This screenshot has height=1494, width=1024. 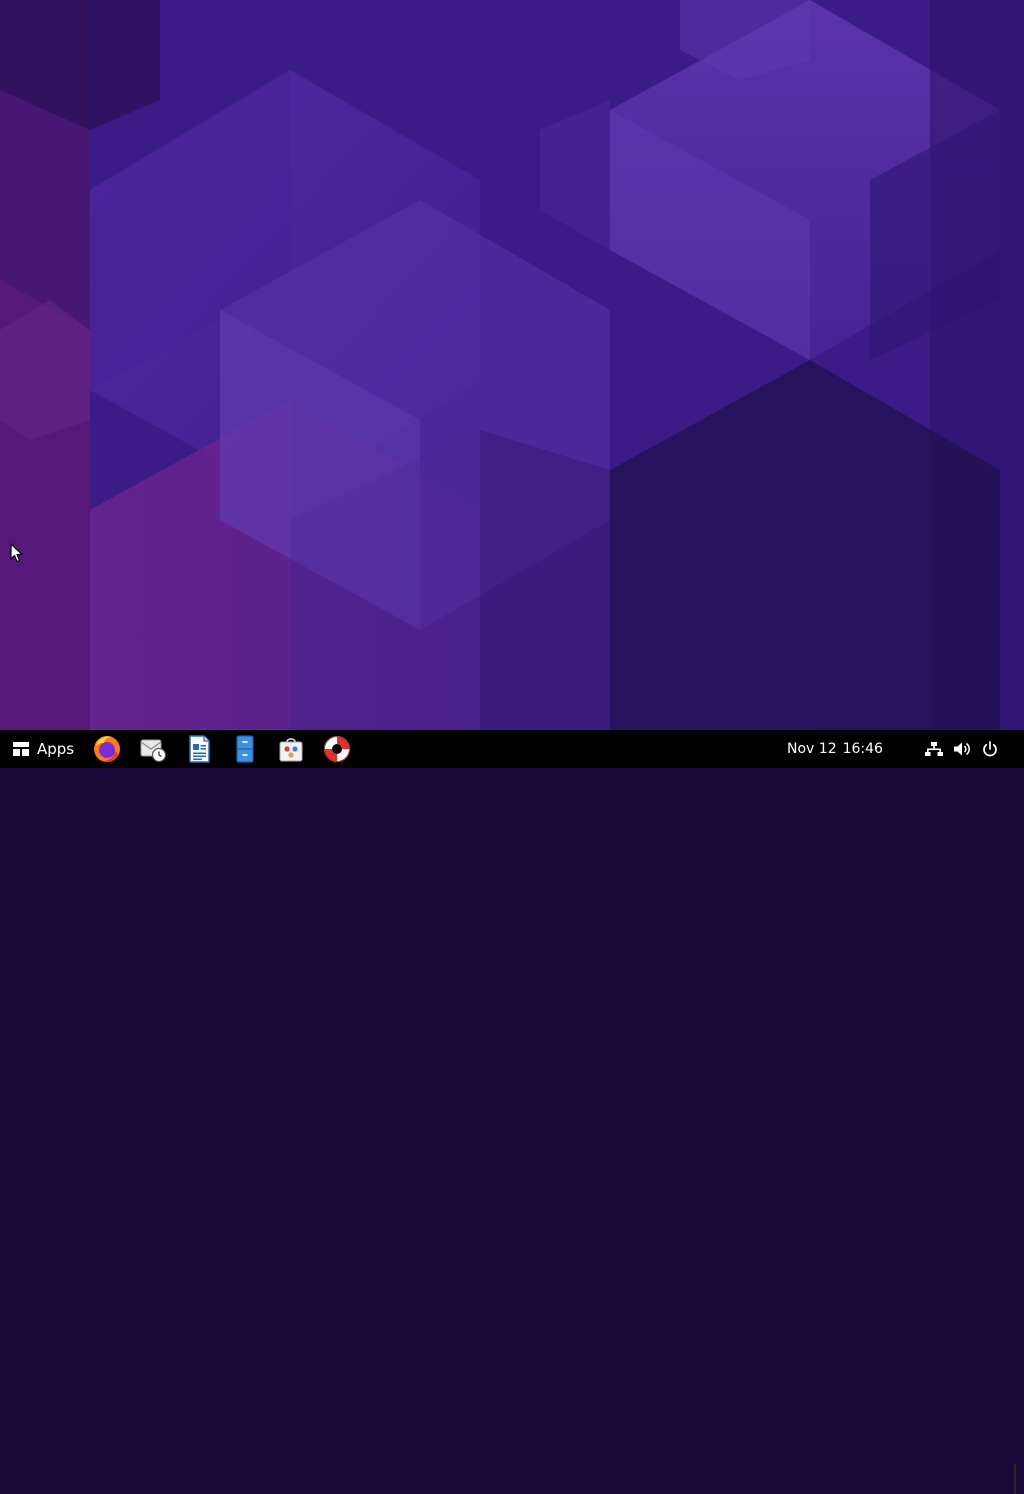 I want to click on files-launcher, so click(x=245, y=749).